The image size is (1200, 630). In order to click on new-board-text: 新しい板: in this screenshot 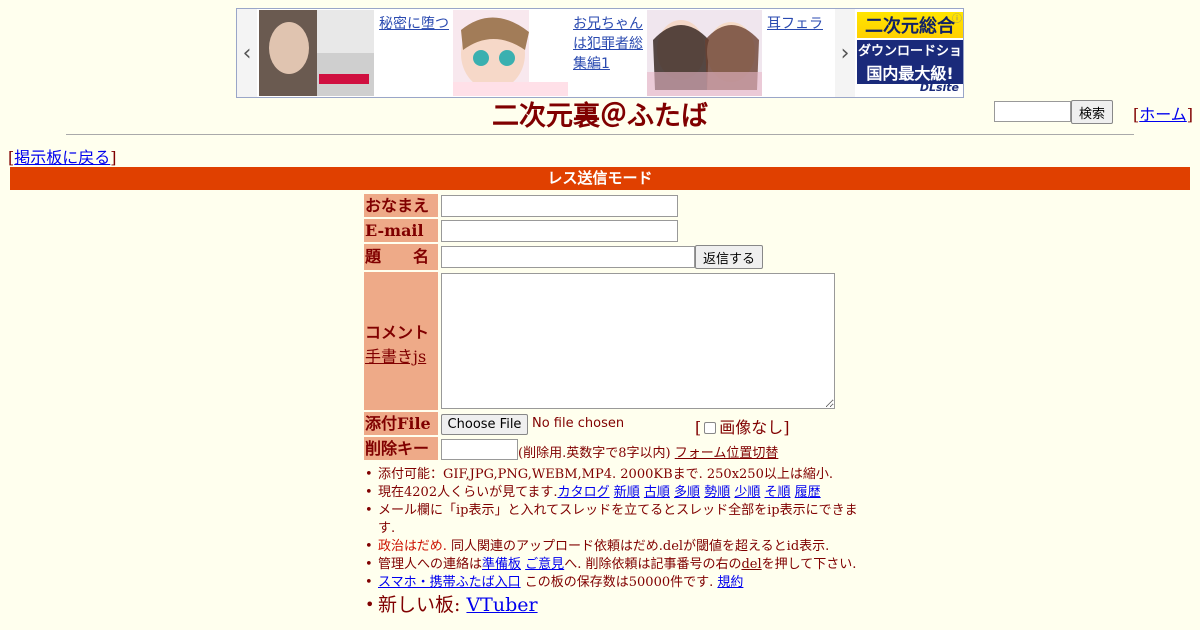, I will do `click(422, 605)`.